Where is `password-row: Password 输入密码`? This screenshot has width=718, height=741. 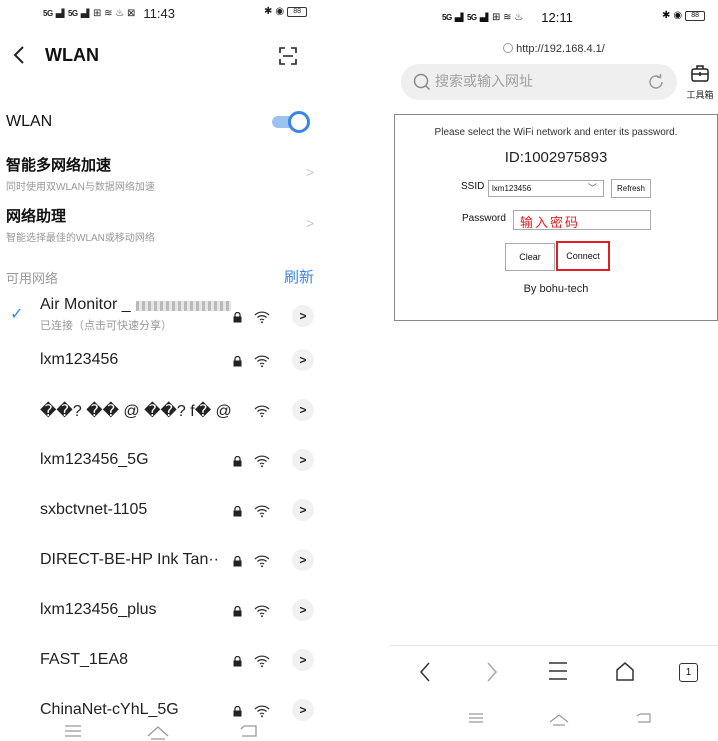
password-row: Password 输入密码 is located at coordinates (556, 220).